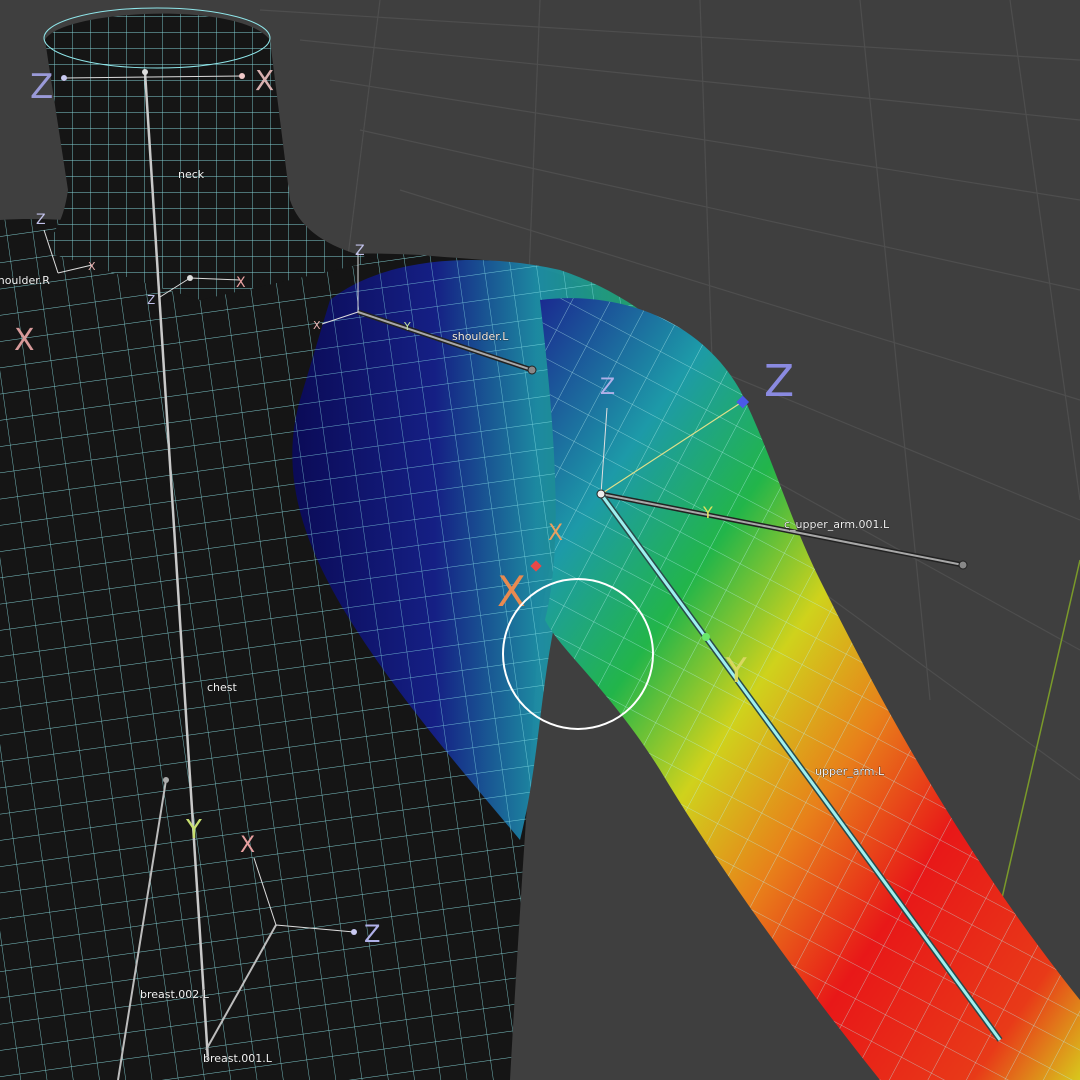 This screenshot has height=1080, width=1080. What do you see at coordinates (837, 524) in the screenshot?
I see `bone-label-c-upper-arm: c_upper_arm.001.L` at bounding box center [837, 524].